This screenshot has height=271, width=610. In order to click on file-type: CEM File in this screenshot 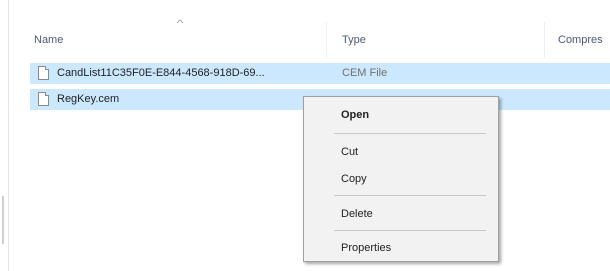, I will do `click(365, 73)`.